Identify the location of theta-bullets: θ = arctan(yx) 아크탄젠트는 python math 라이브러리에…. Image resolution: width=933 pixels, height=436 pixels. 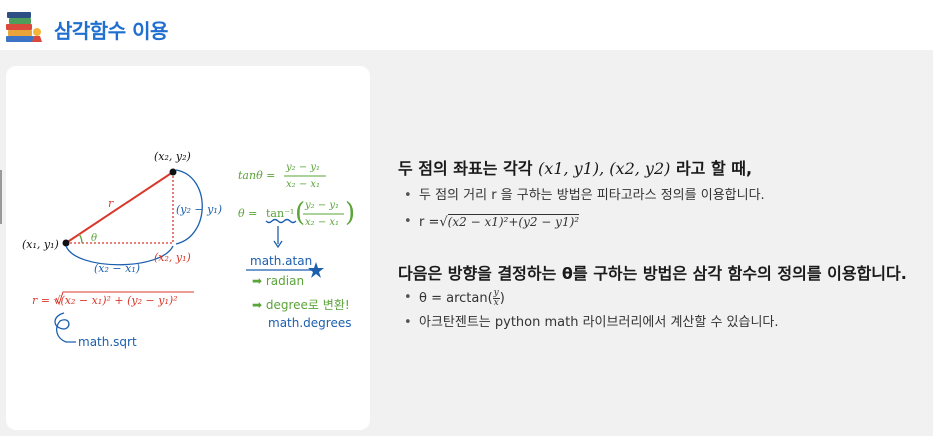
(663, 311).